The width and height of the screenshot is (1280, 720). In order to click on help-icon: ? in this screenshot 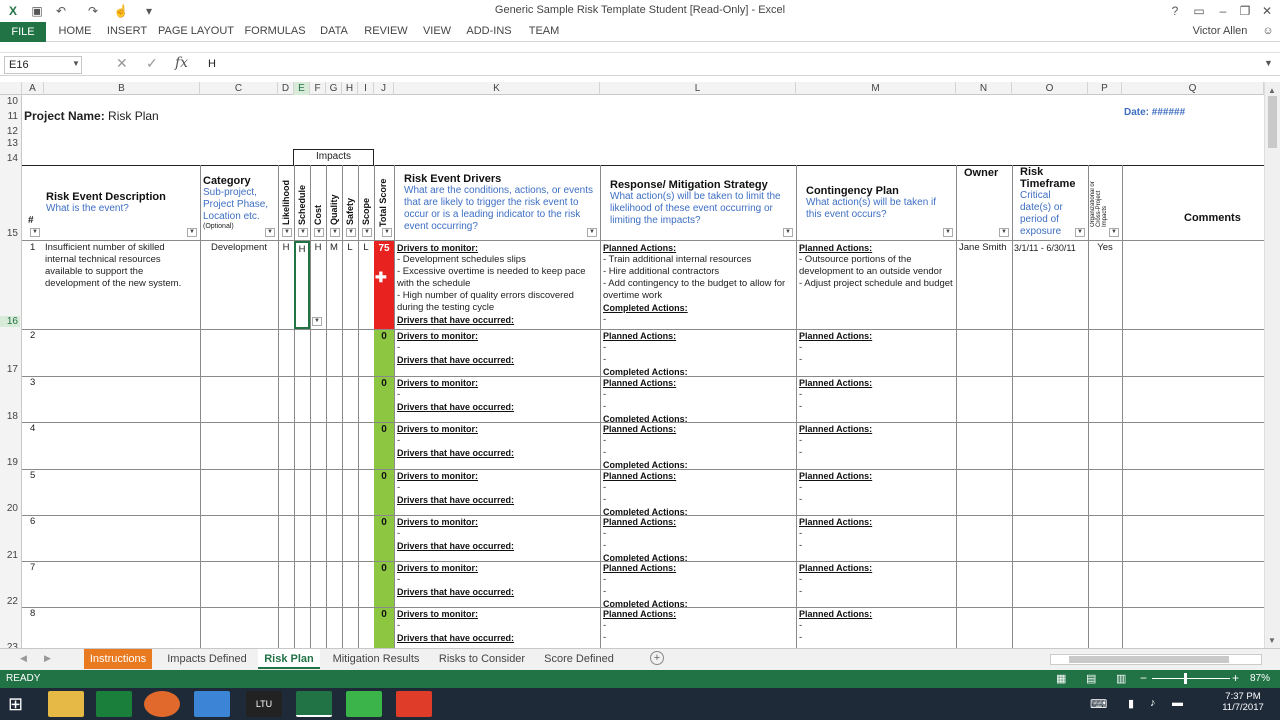, I will do `click(1175, 11)`.